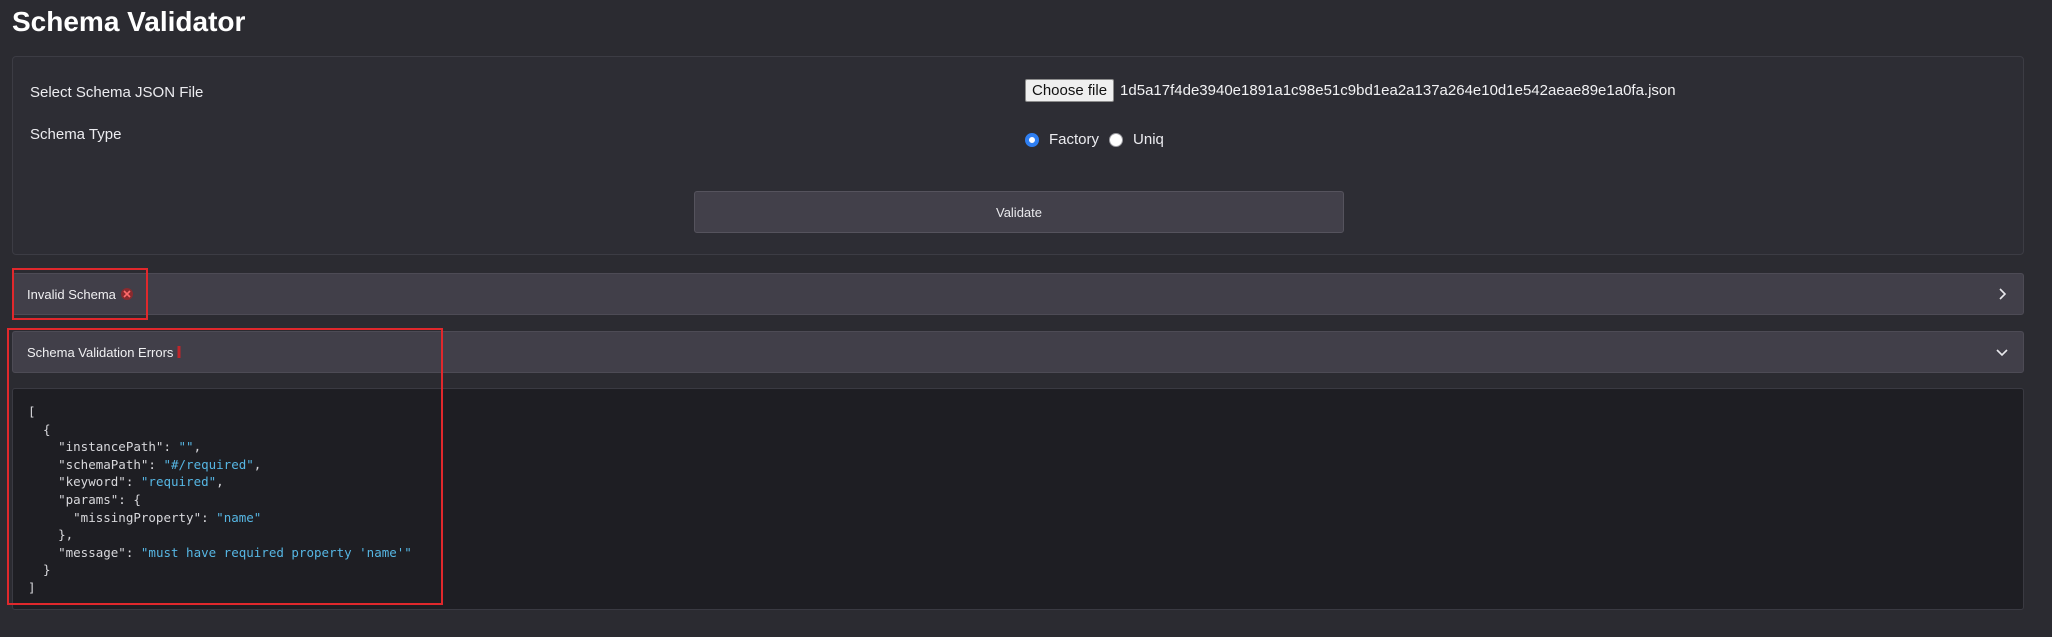 Image resolution: width=2052 pixels, height=637 pixels. Describe the element at coordinates (1018, 352) in the screenshot. I see `validation-errors-accordion: Schema Validation Errors` at that location.